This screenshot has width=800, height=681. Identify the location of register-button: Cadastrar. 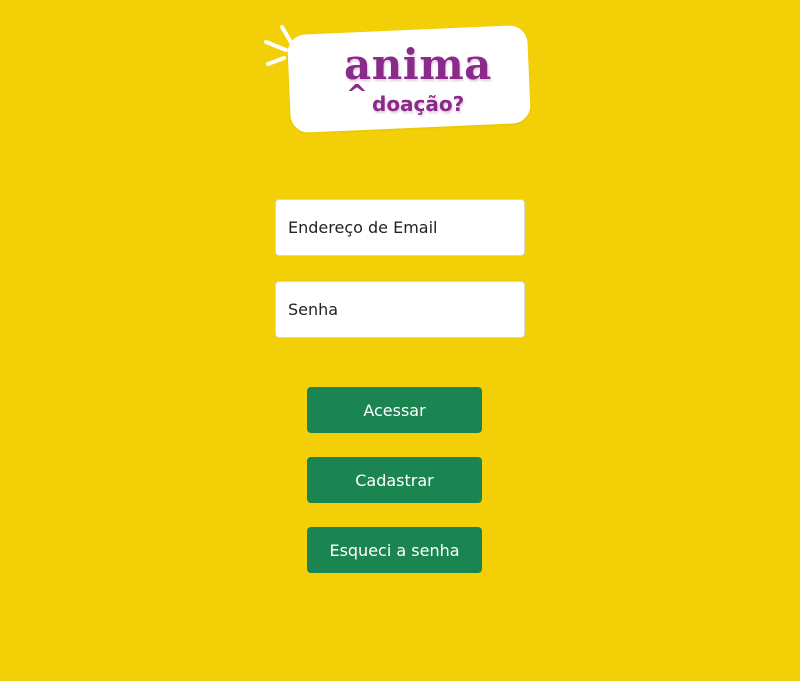
(394, 480).